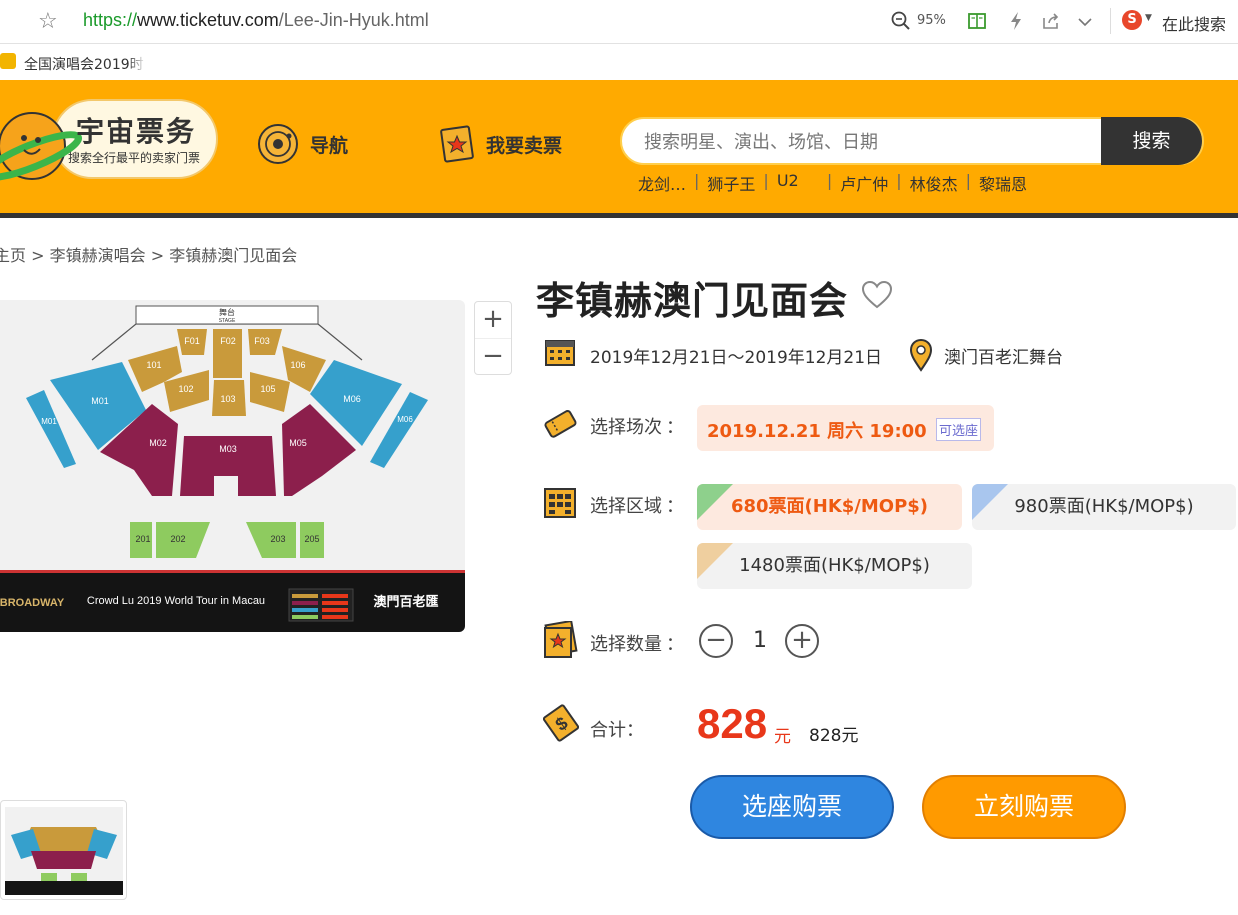  Describe the element at coordinates (829, 507) in the screenshot. I see `area-option-680: 680票面(HK$/MOP$)` at that location.